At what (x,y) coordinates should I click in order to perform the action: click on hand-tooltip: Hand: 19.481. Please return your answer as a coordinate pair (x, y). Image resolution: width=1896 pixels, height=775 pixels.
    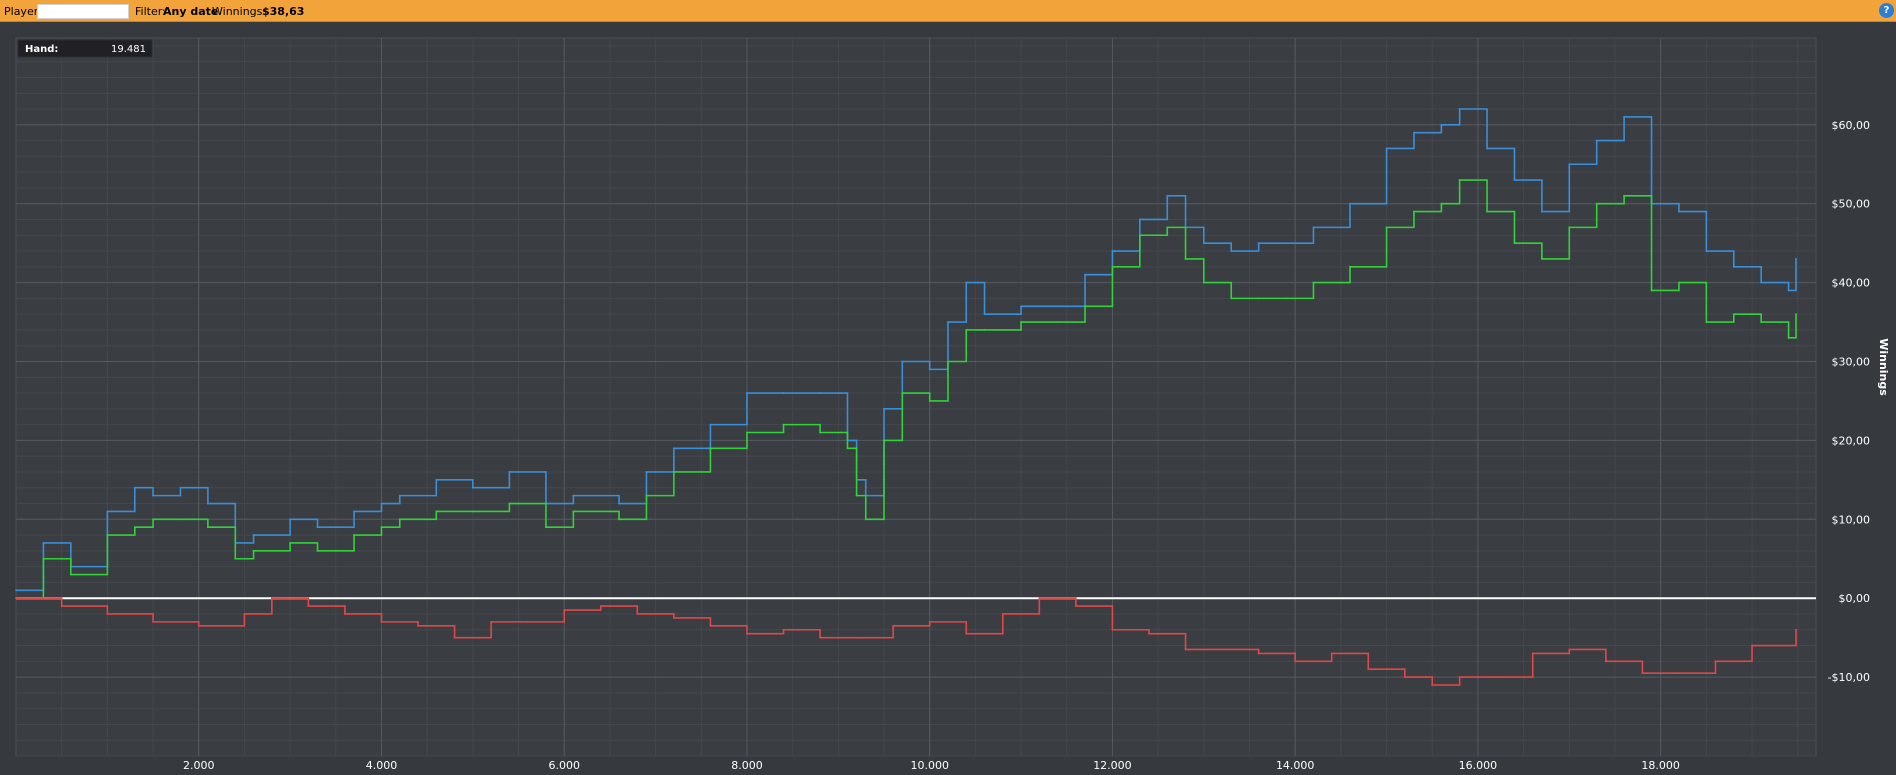
    Looking at the image, I should click on (85, 48).